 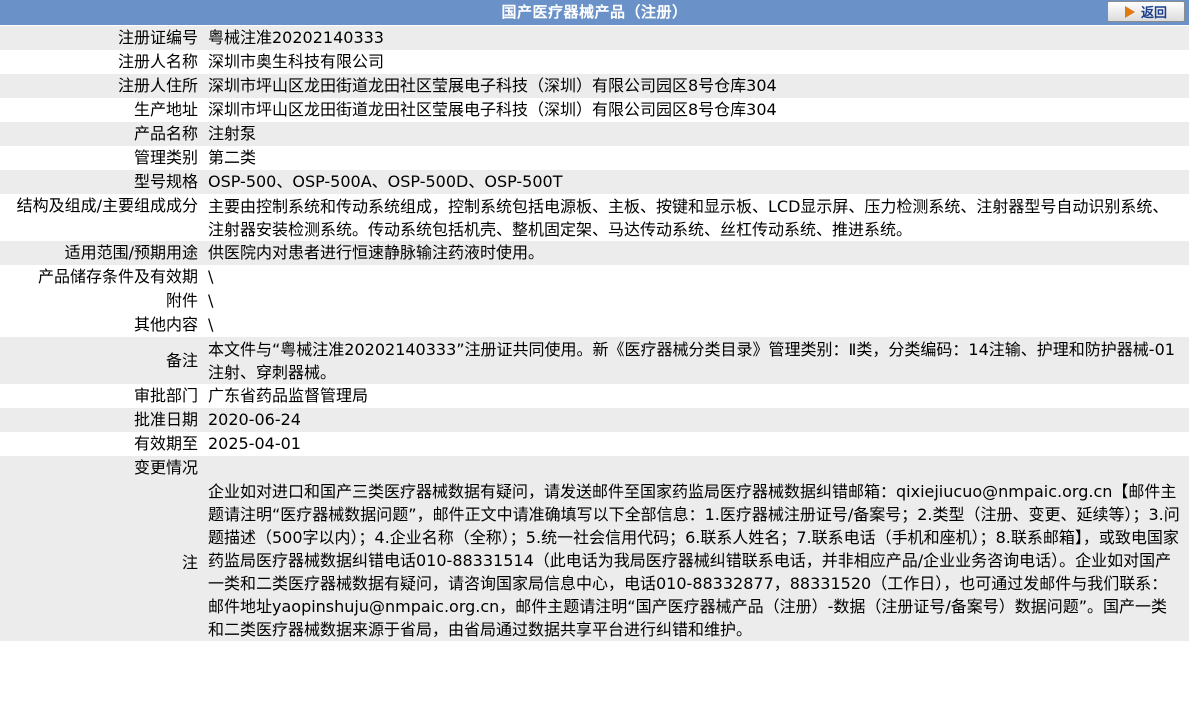 I want to click on table-row: 型号规格 OSP-500、OSP-500A、OSP-500D、OSP-500T, so click(x=594, y=182).